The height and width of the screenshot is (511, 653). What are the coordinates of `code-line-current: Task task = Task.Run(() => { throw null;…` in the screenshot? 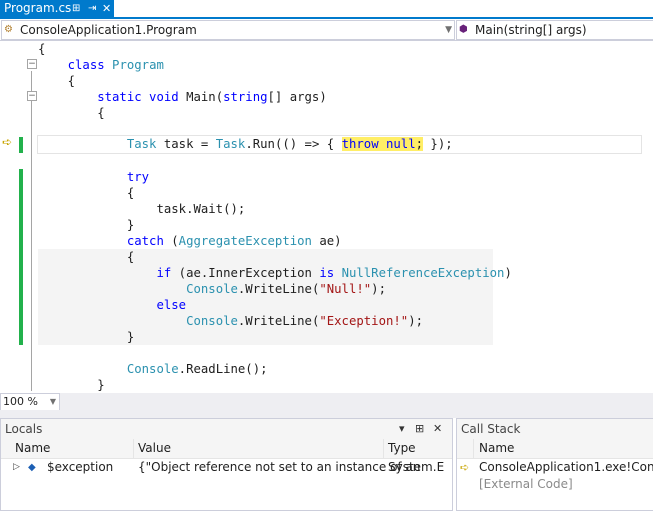 It's located at (289, 144).